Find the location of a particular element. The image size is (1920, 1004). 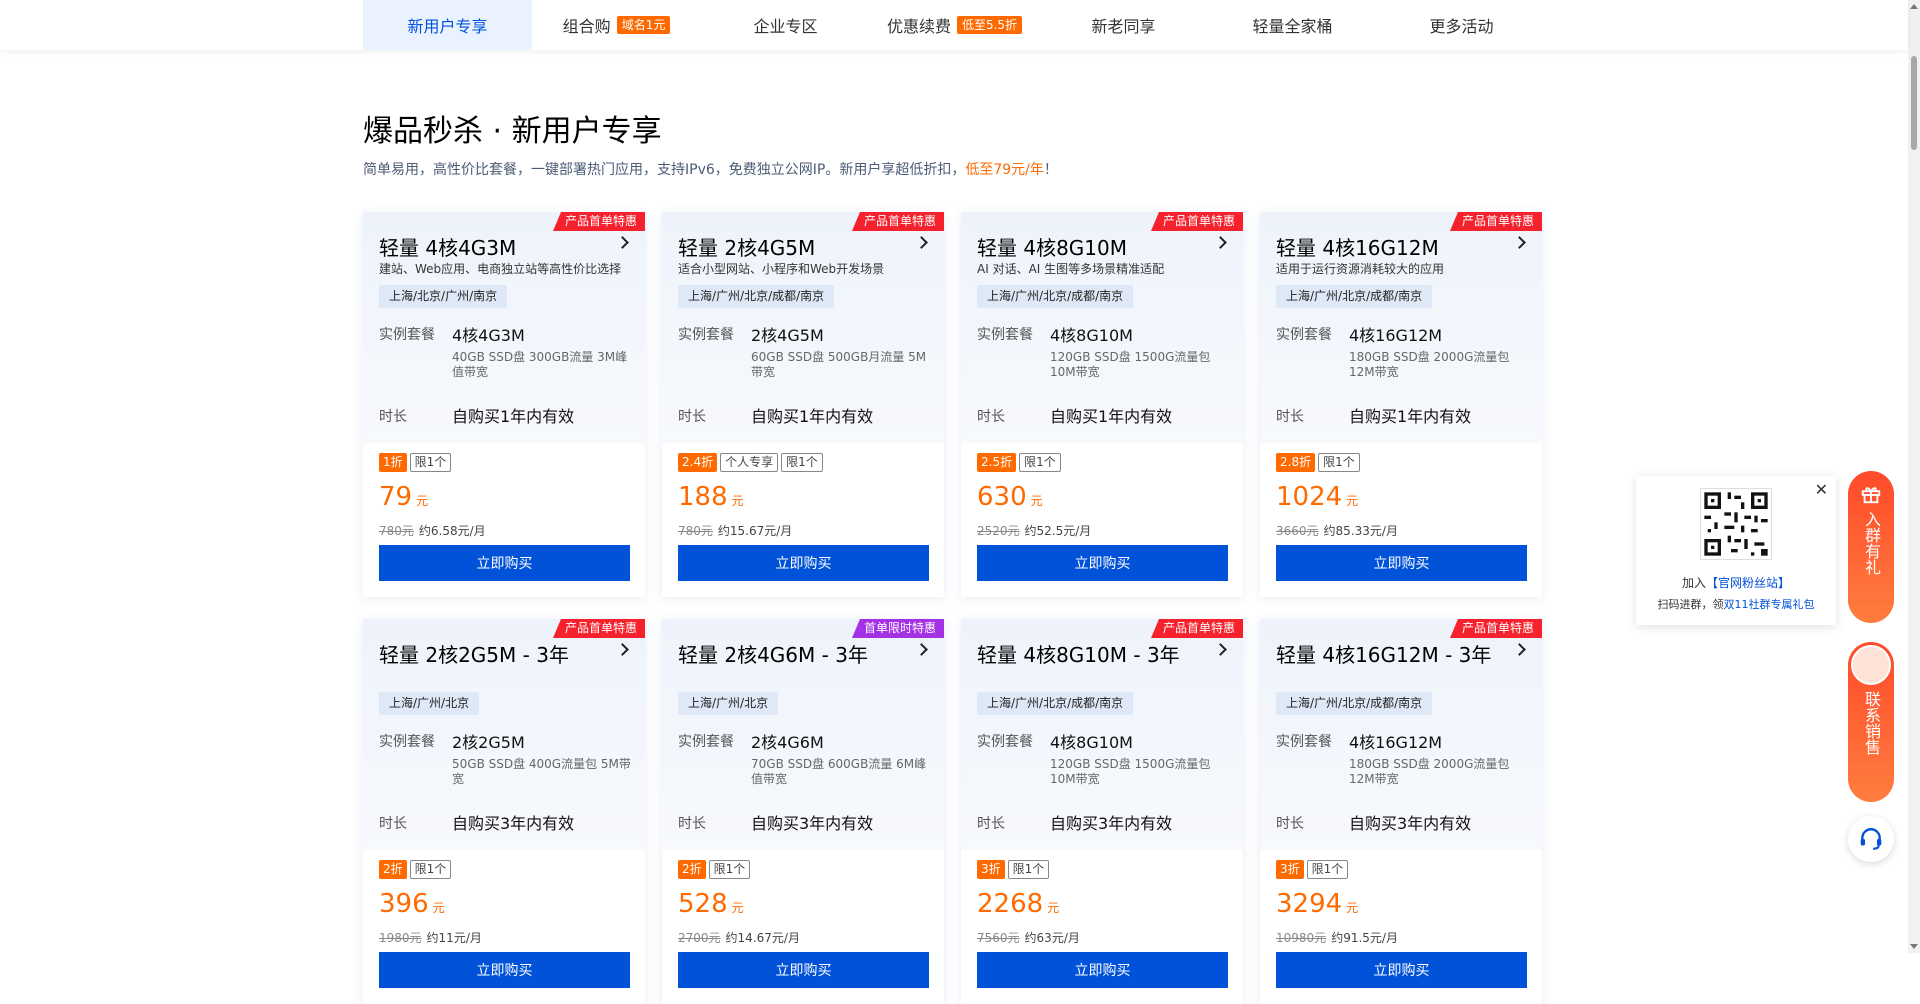

gift-icon is located at coordinates (1871, 495).